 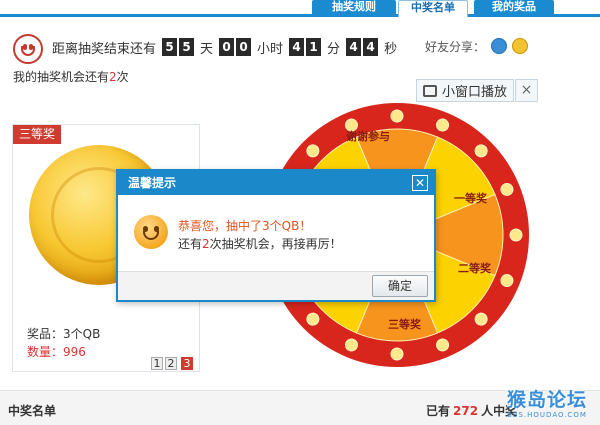 What do you see at coordinates (471, 198) in the screenshot?
I see `wheel-segment-label: 一等奖` at bounding box center [471, 198].